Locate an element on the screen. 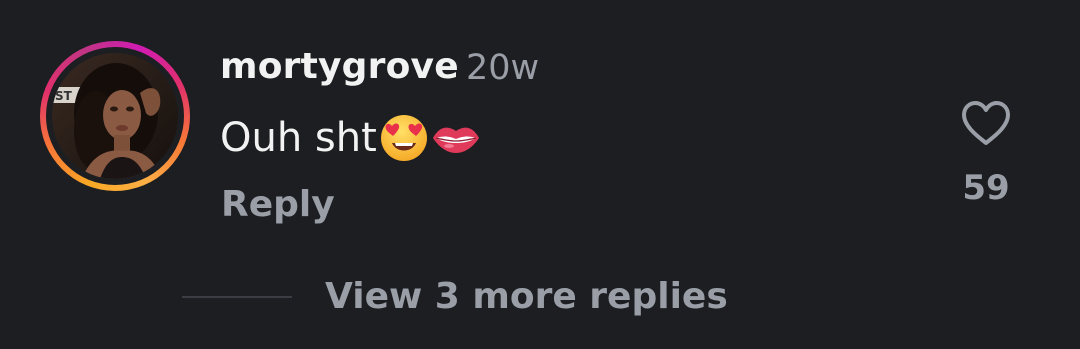 The image size is (1080, 349). heart-icon is located at coordinates (986, 124).